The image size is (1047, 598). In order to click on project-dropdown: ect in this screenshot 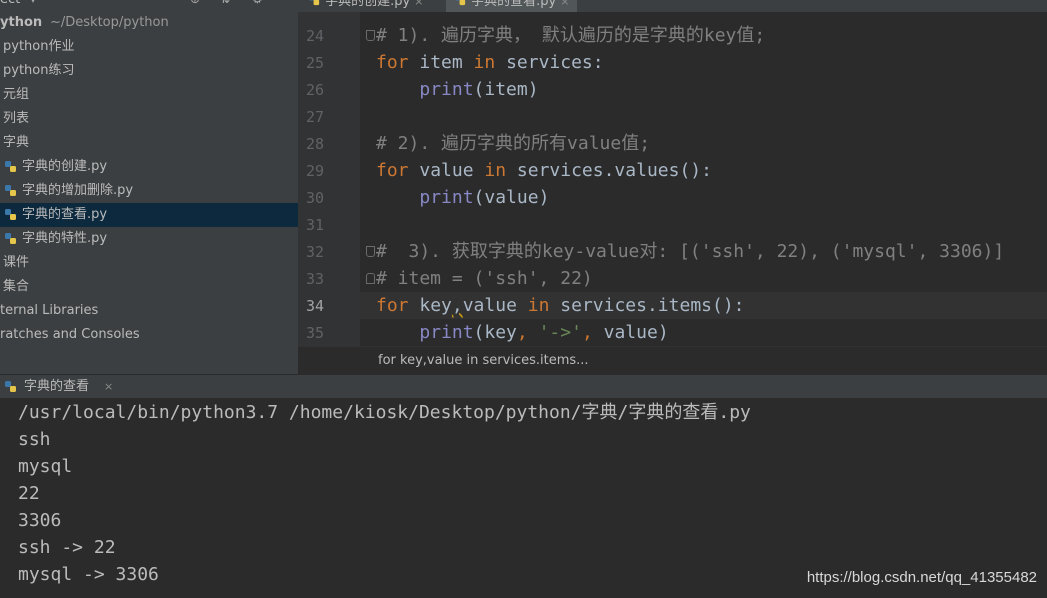, I will do `click(10, 3)`.